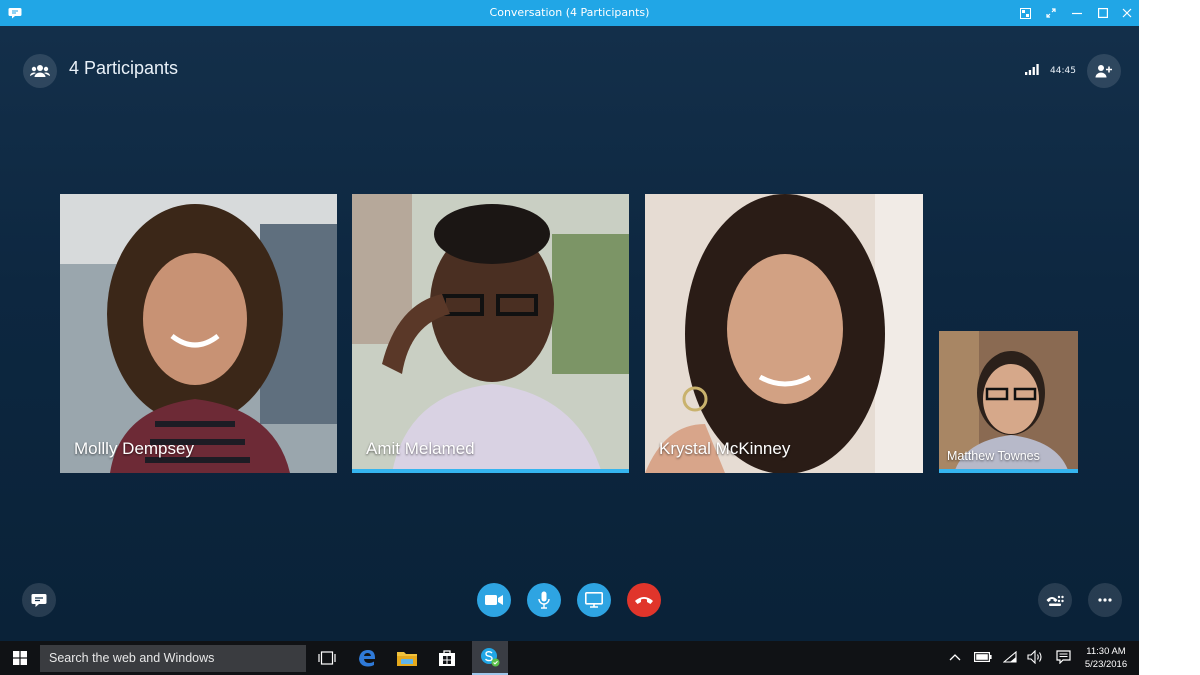  Describe the element at coordinates (725, 448) in the screenshot. I see `participant-name: Krystal McKinney` at that location.